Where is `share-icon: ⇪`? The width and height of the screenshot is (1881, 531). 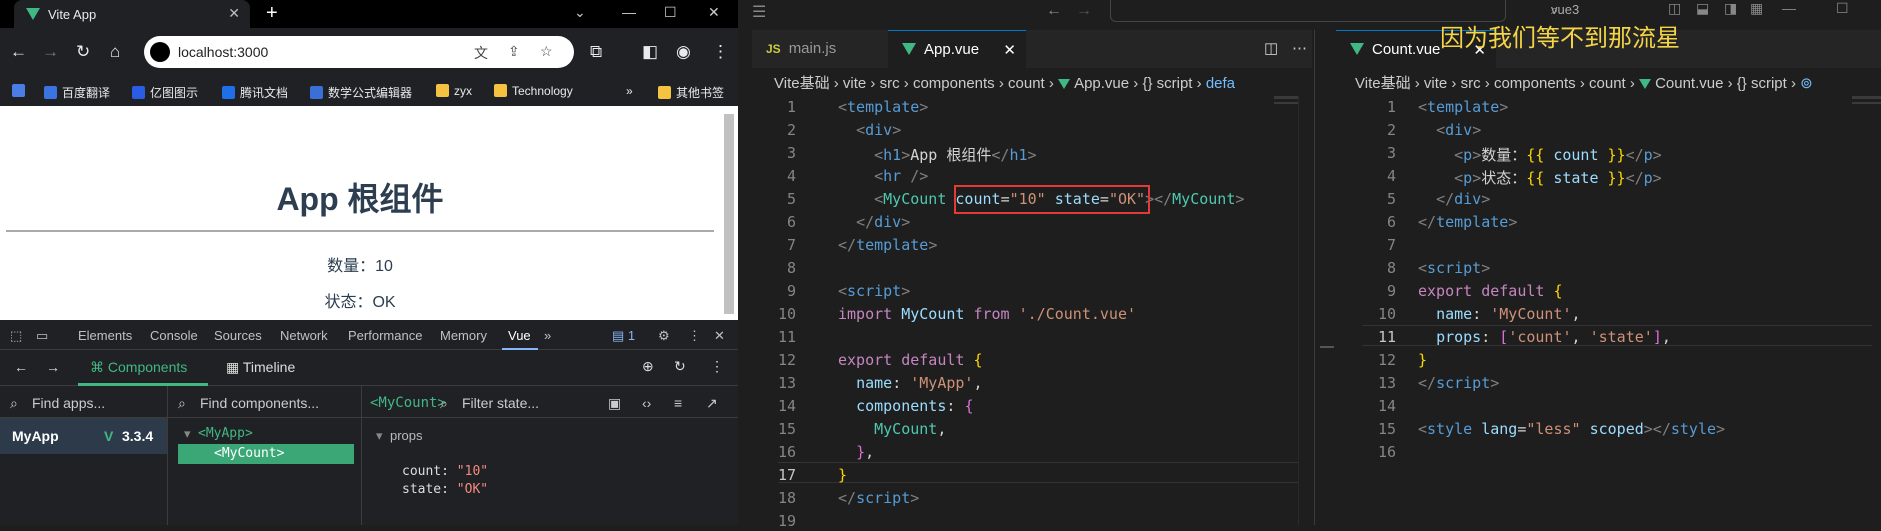 share-icon: ⇪ is located at coordinates (514, 51).